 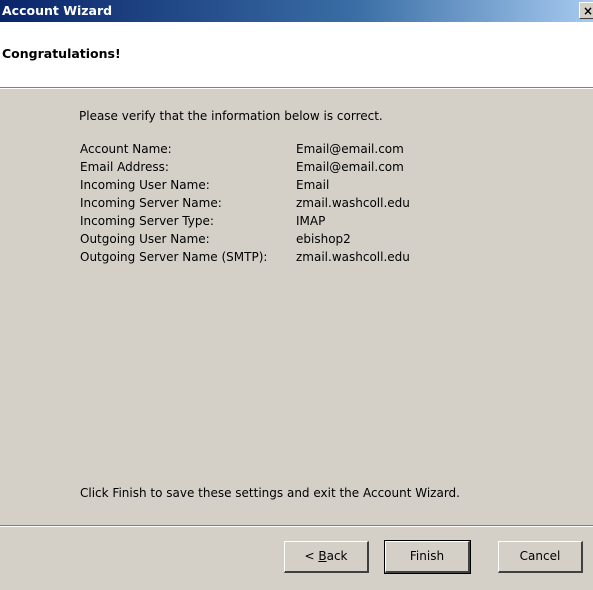 I want to click on title-bar: Account Wizard ×, so click(x=296, y=11).